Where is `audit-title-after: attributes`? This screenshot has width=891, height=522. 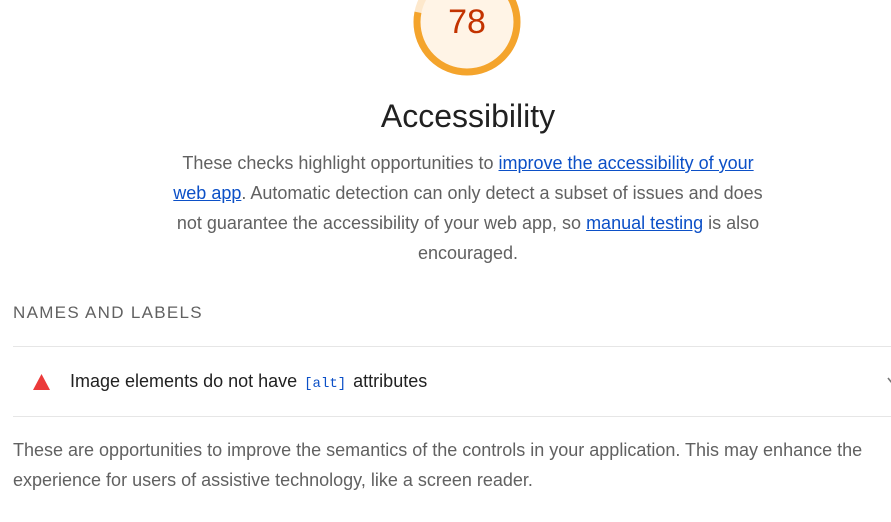
audit-title-after: attributes is located at coordinates (388, 381).